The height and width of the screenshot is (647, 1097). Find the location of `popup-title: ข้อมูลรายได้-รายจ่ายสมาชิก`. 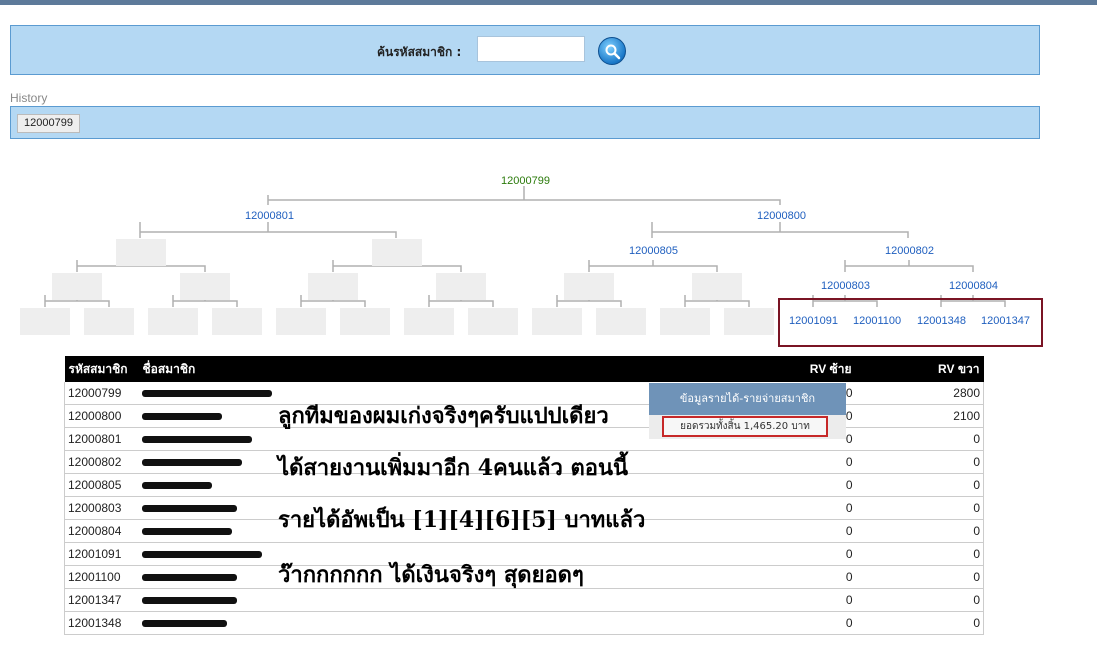

popup-title: ข้อมูลรายได้-รายจ่ายสมาชิก is located at coordinates (747, 399).